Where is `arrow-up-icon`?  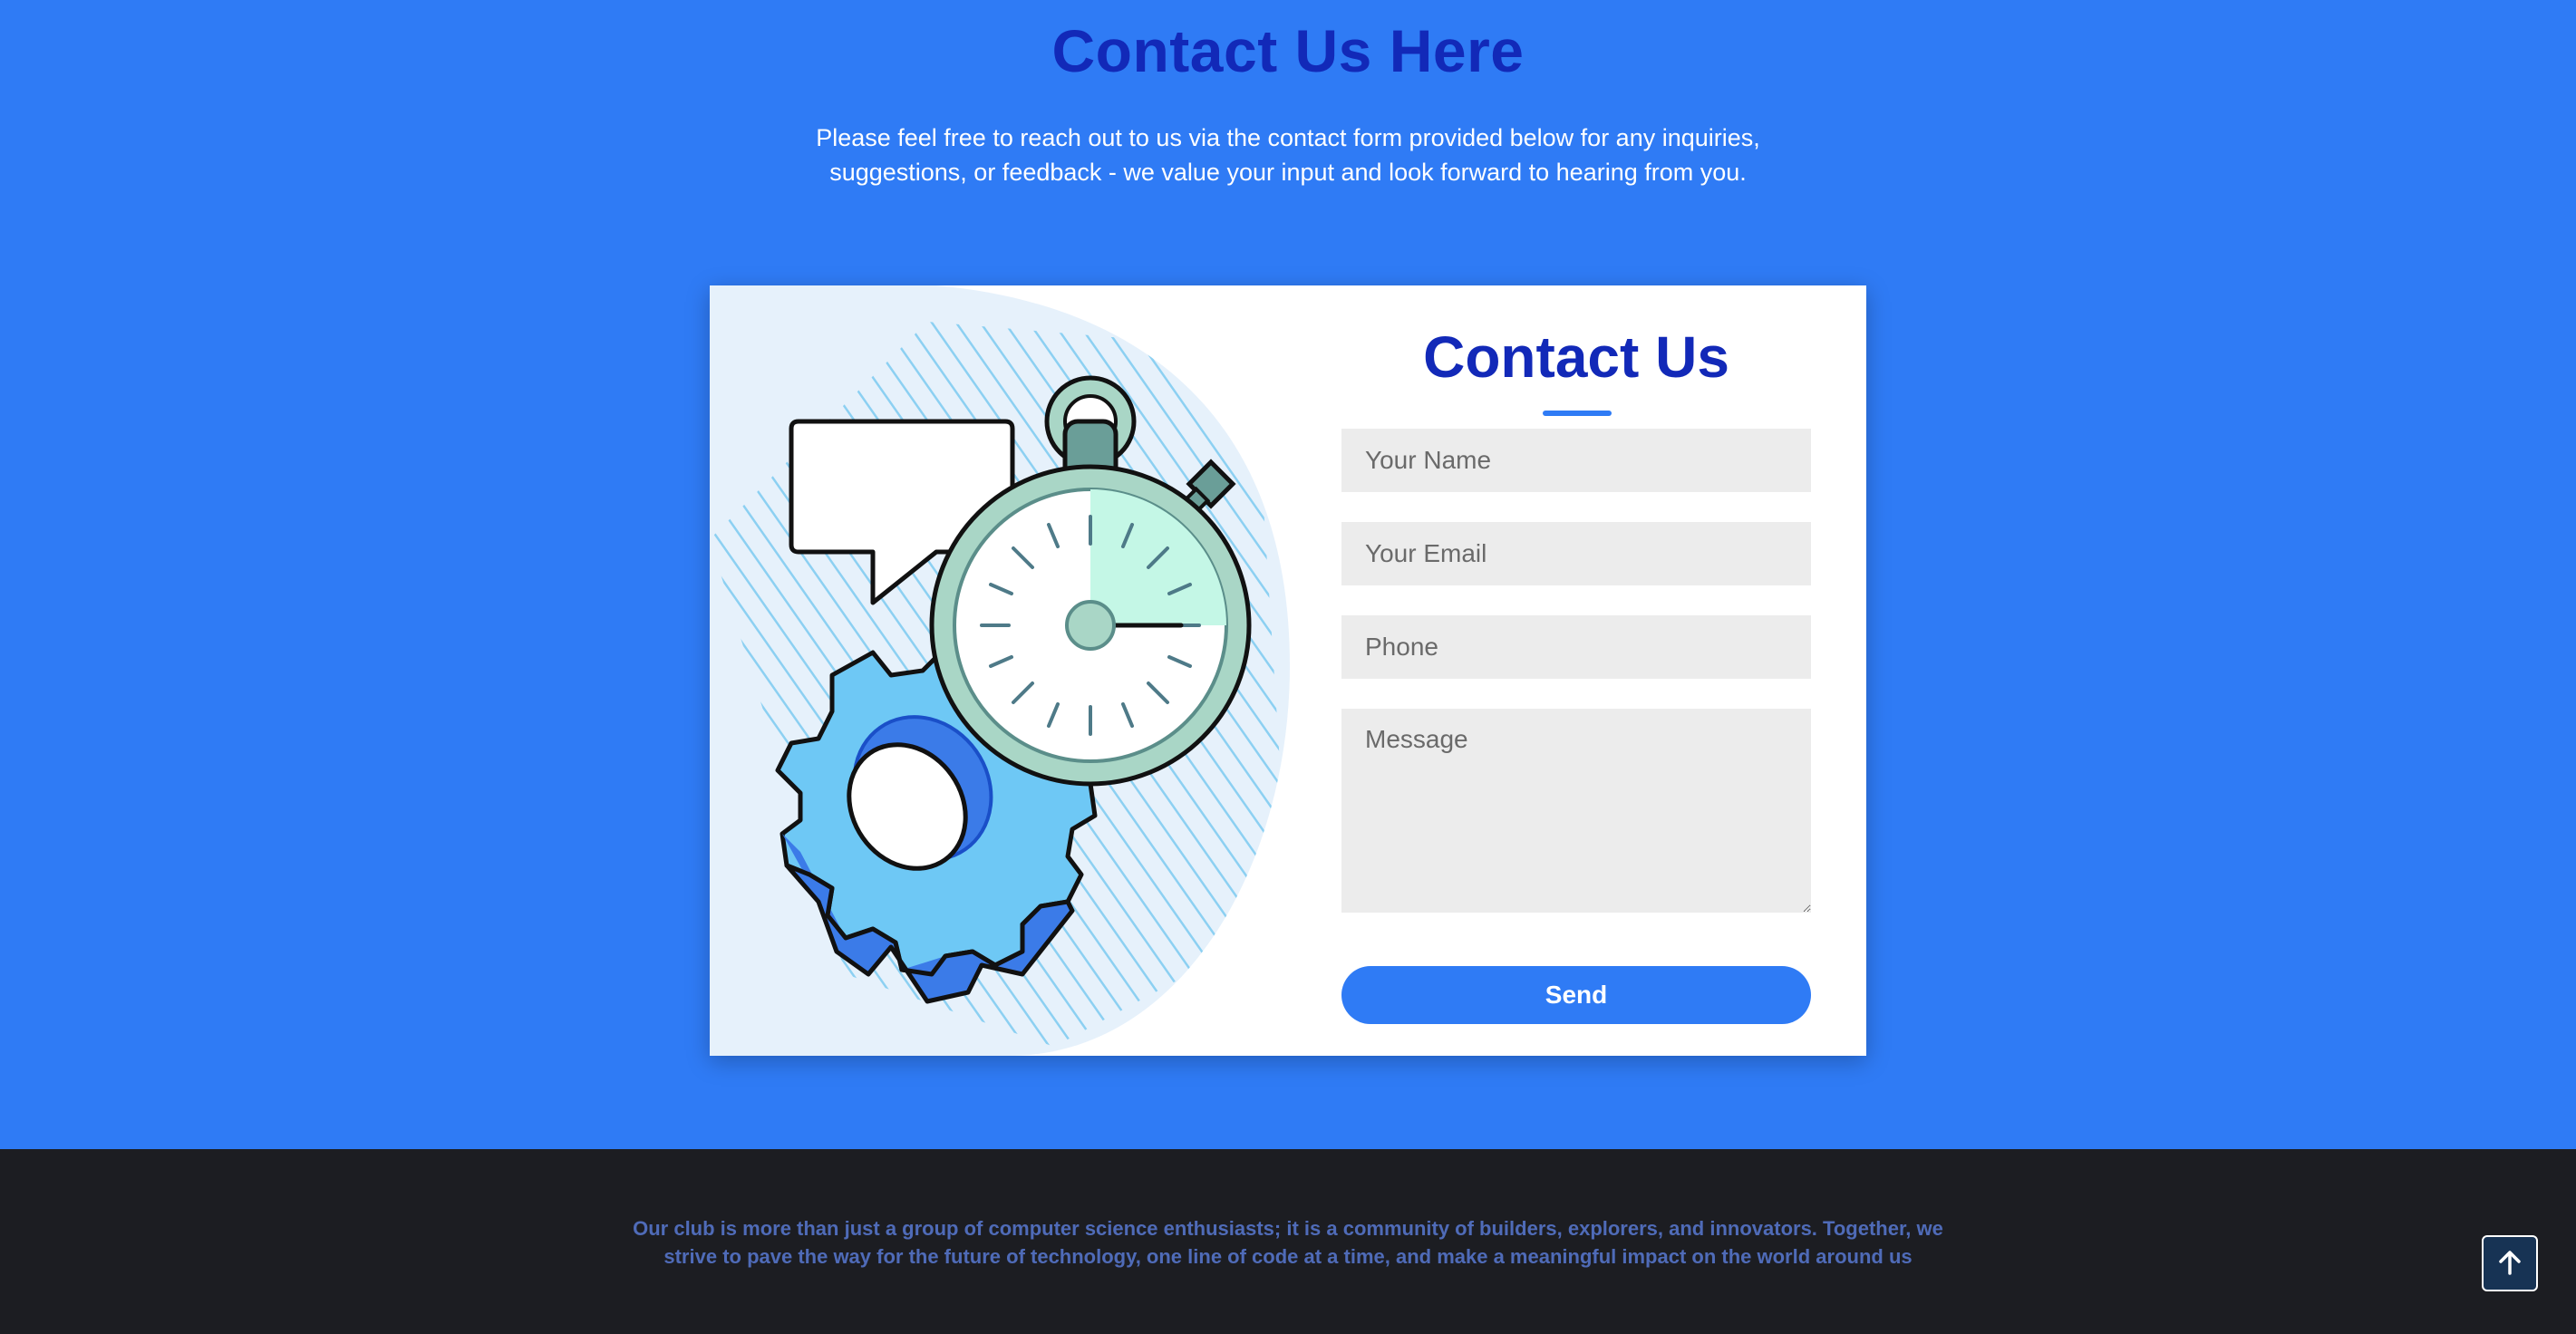 arrow-up-icon is located at coordinates (2510, 1264).